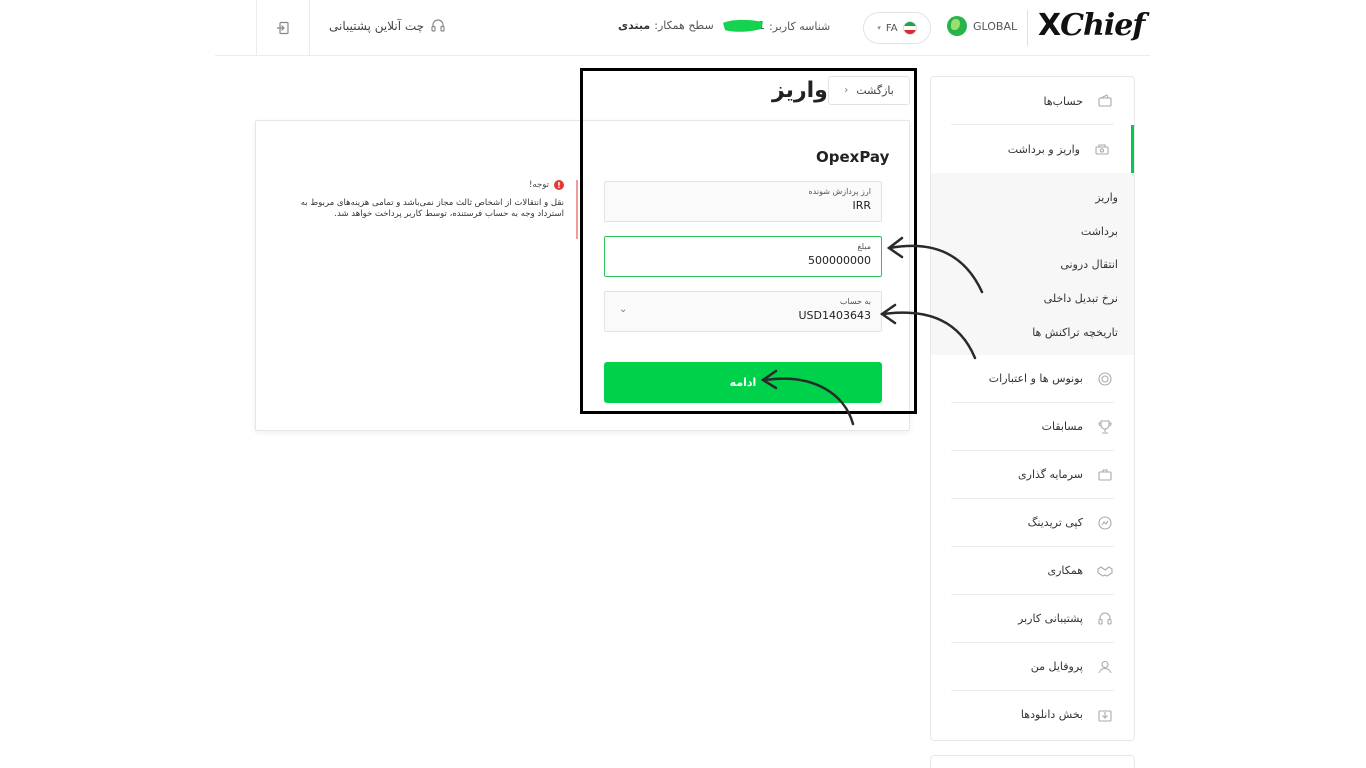 The width and height of the screenshot is (1366, 768). I want to click on user-id: شناسه کاربر: 0221, so click(776, 26).